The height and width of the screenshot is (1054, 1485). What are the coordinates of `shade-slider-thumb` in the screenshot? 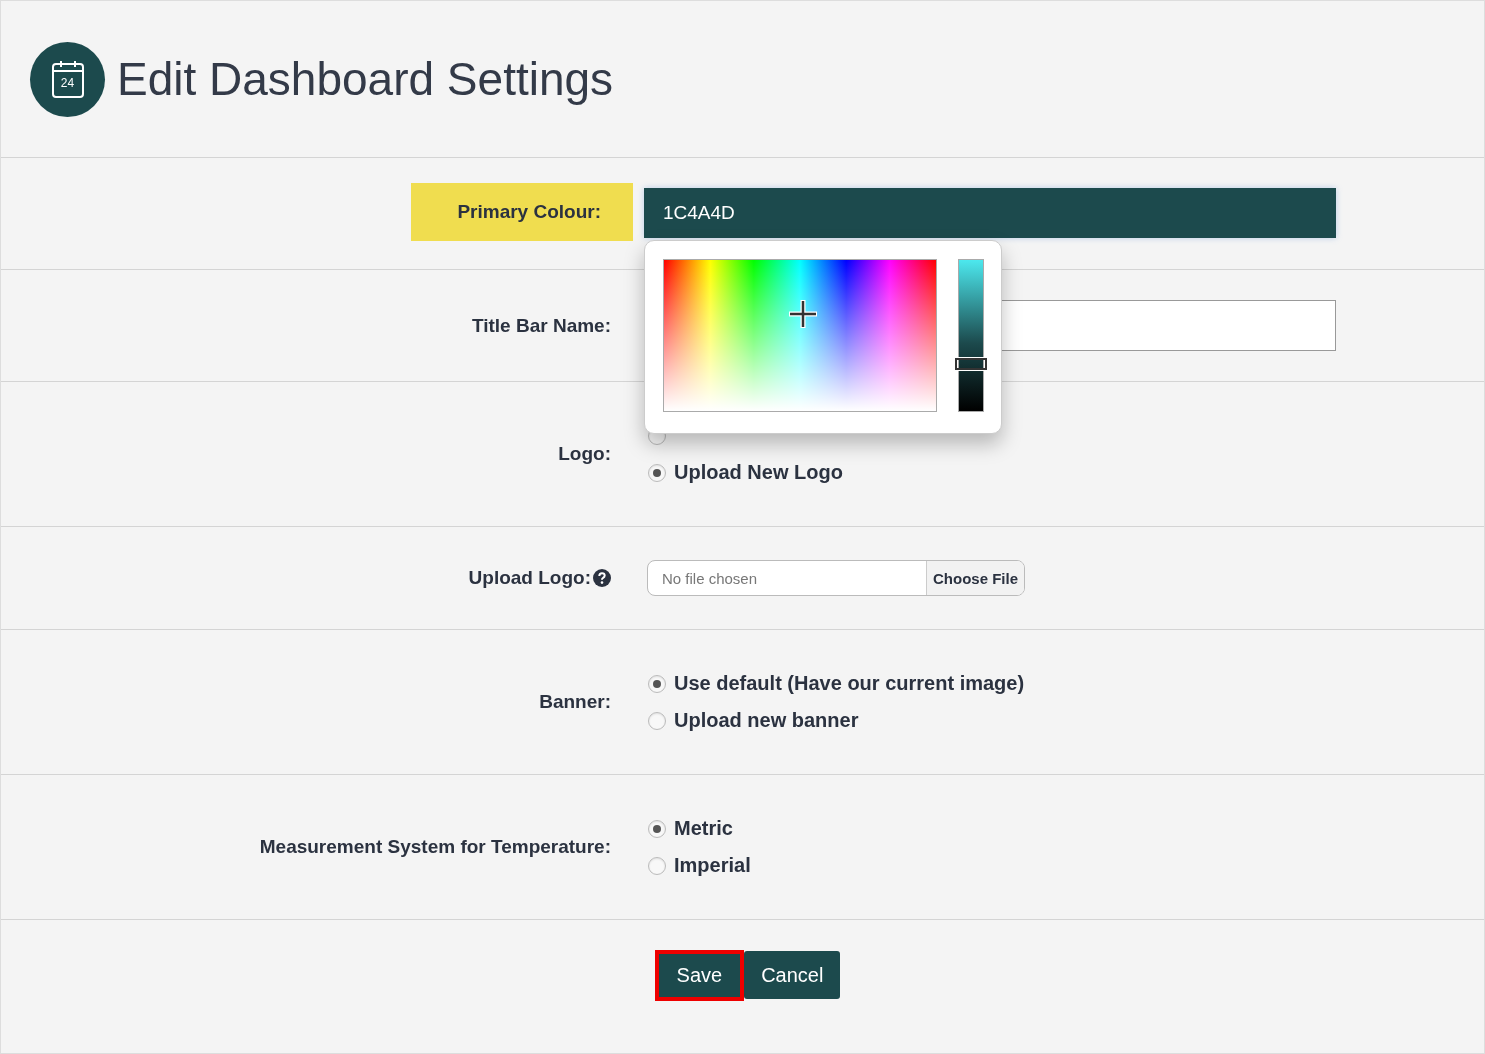 It's located at (971, 364).